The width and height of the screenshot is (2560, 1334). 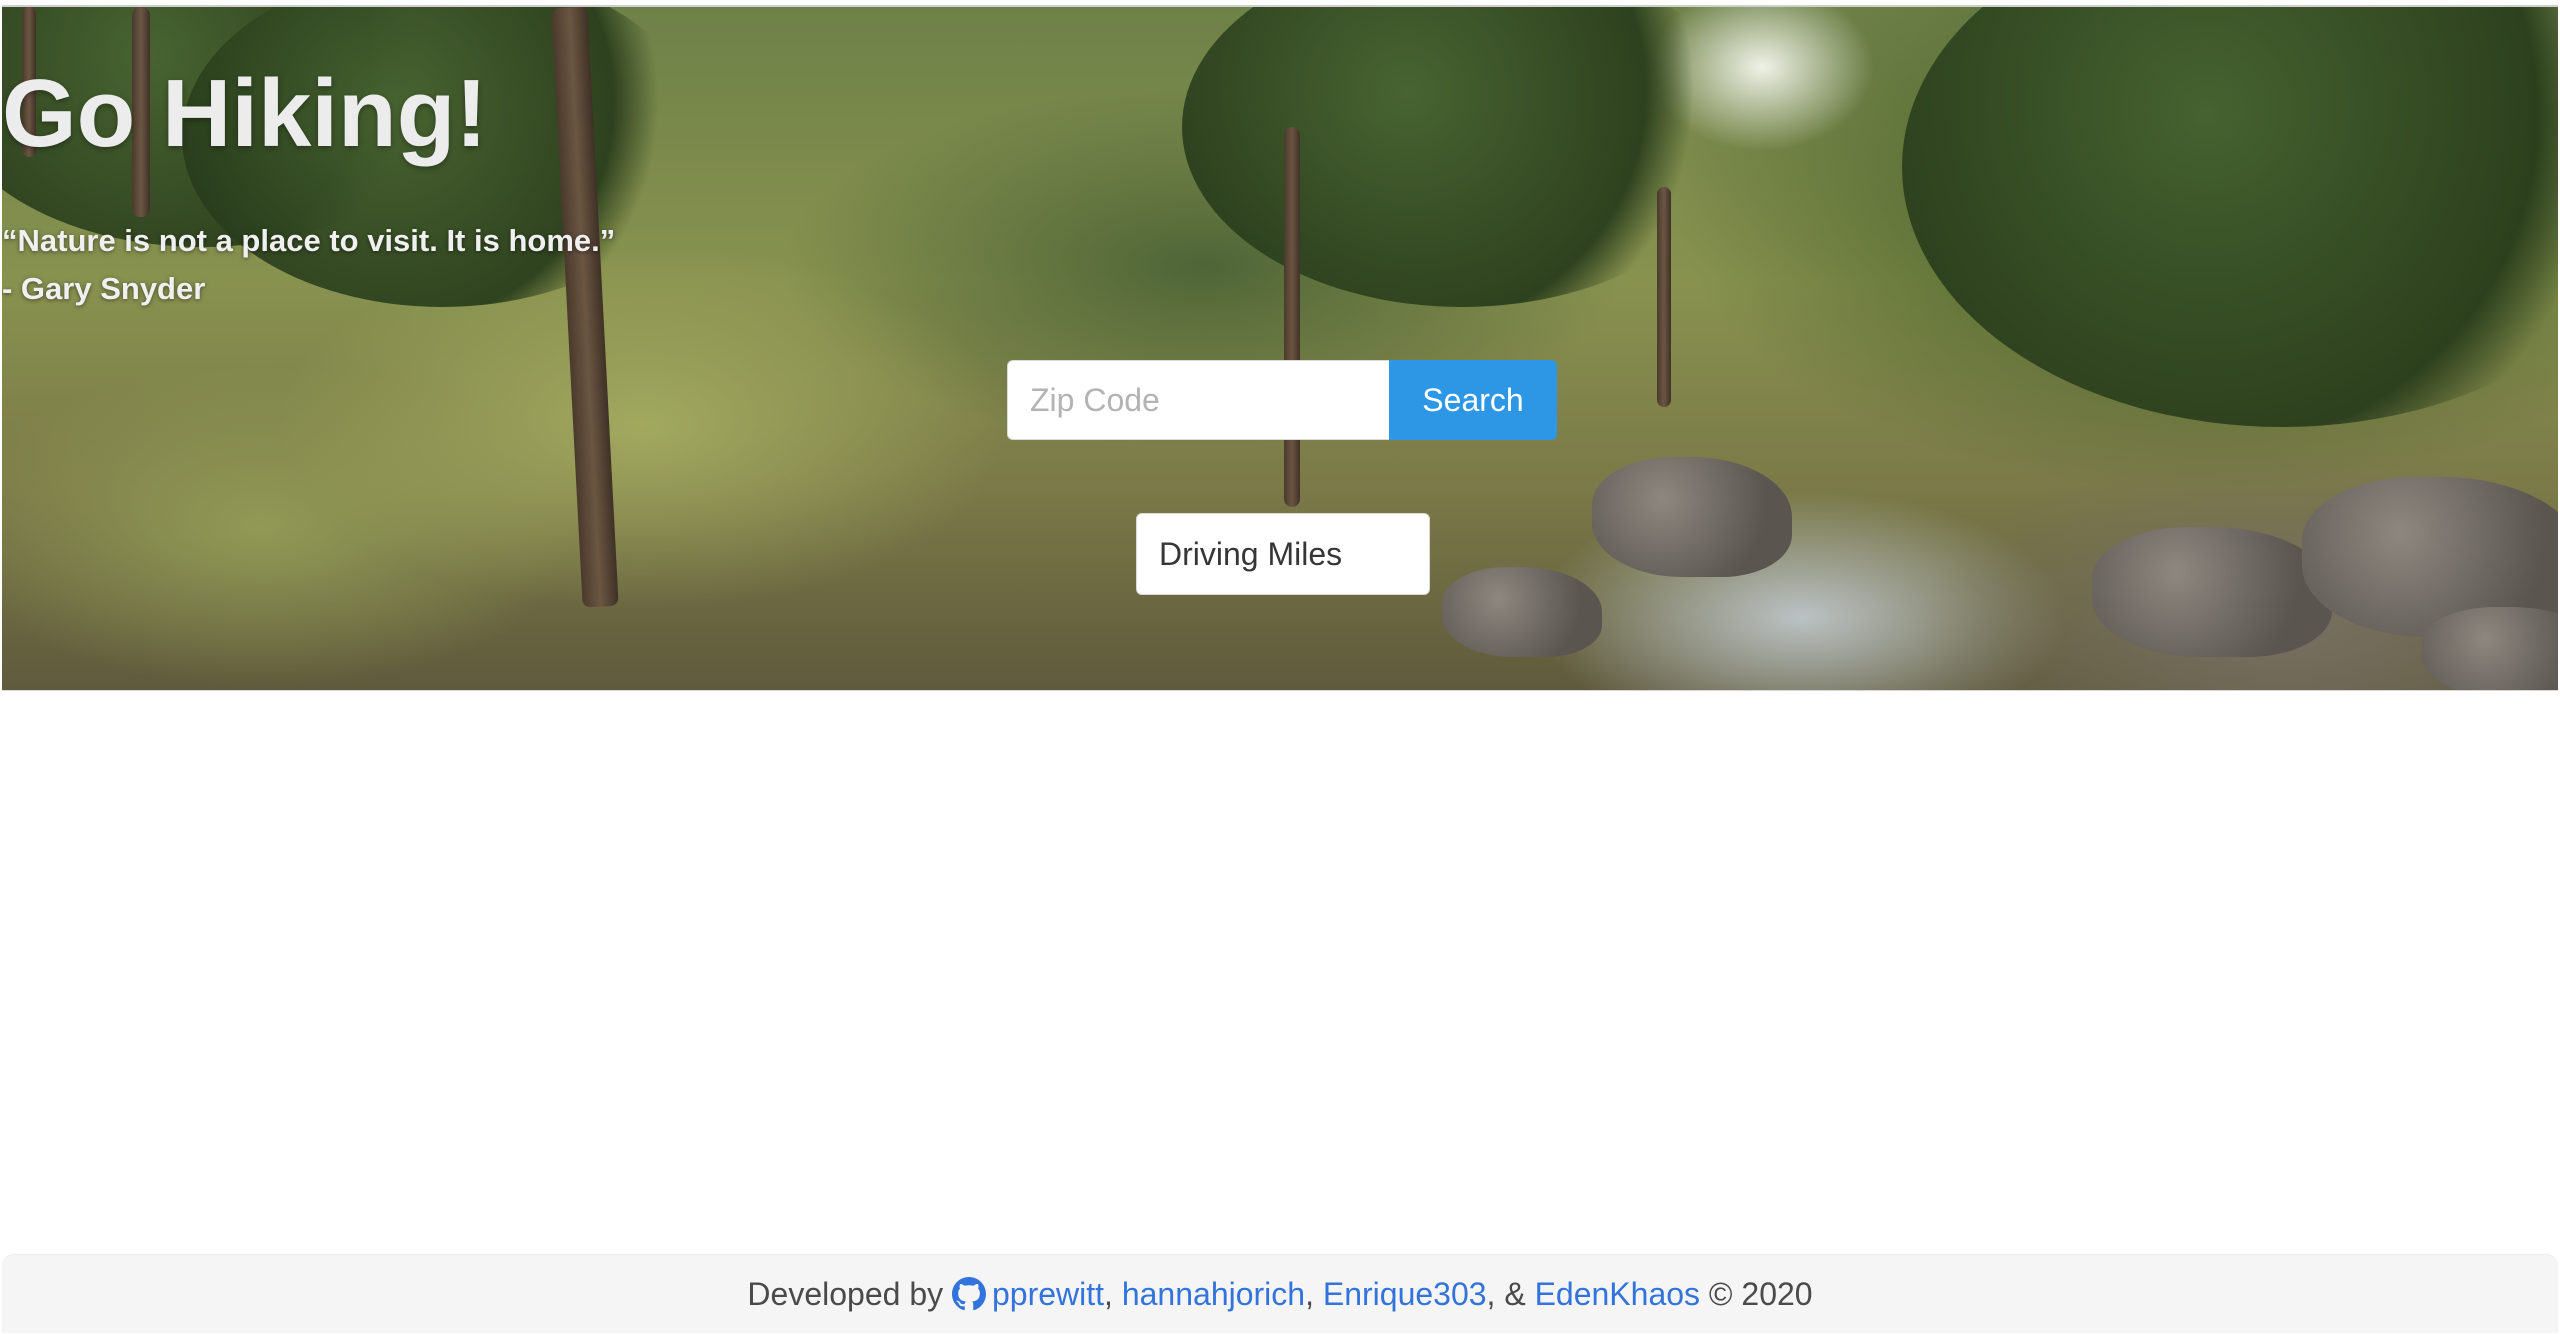 I want to click on github-icon, so click(x=969, y=1294).